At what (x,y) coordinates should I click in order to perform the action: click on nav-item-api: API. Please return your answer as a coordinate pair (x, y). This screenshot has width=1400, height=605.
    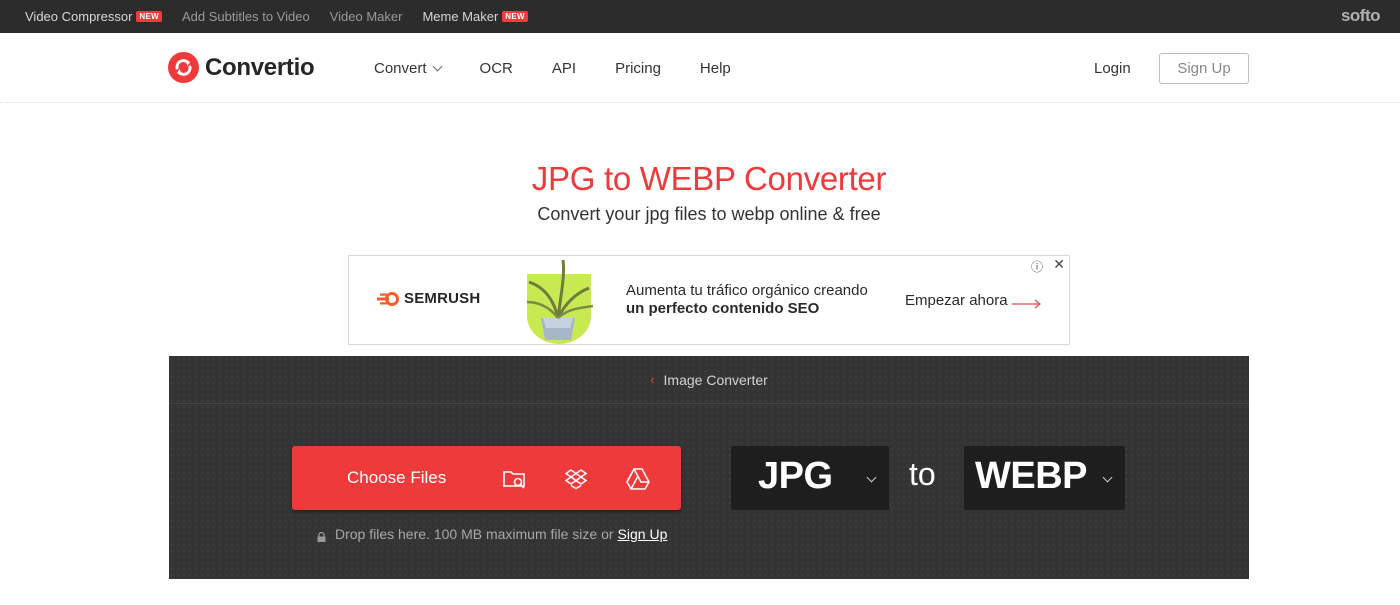
    Looking at the image, I should click on (564, 68).